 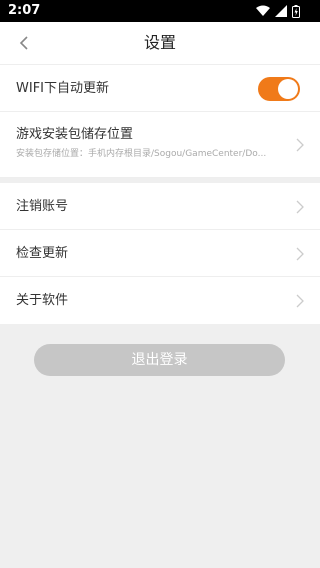 I want to click on wifi-auto-update-row: WIFI下自动更新, so click(x=160, y=88).